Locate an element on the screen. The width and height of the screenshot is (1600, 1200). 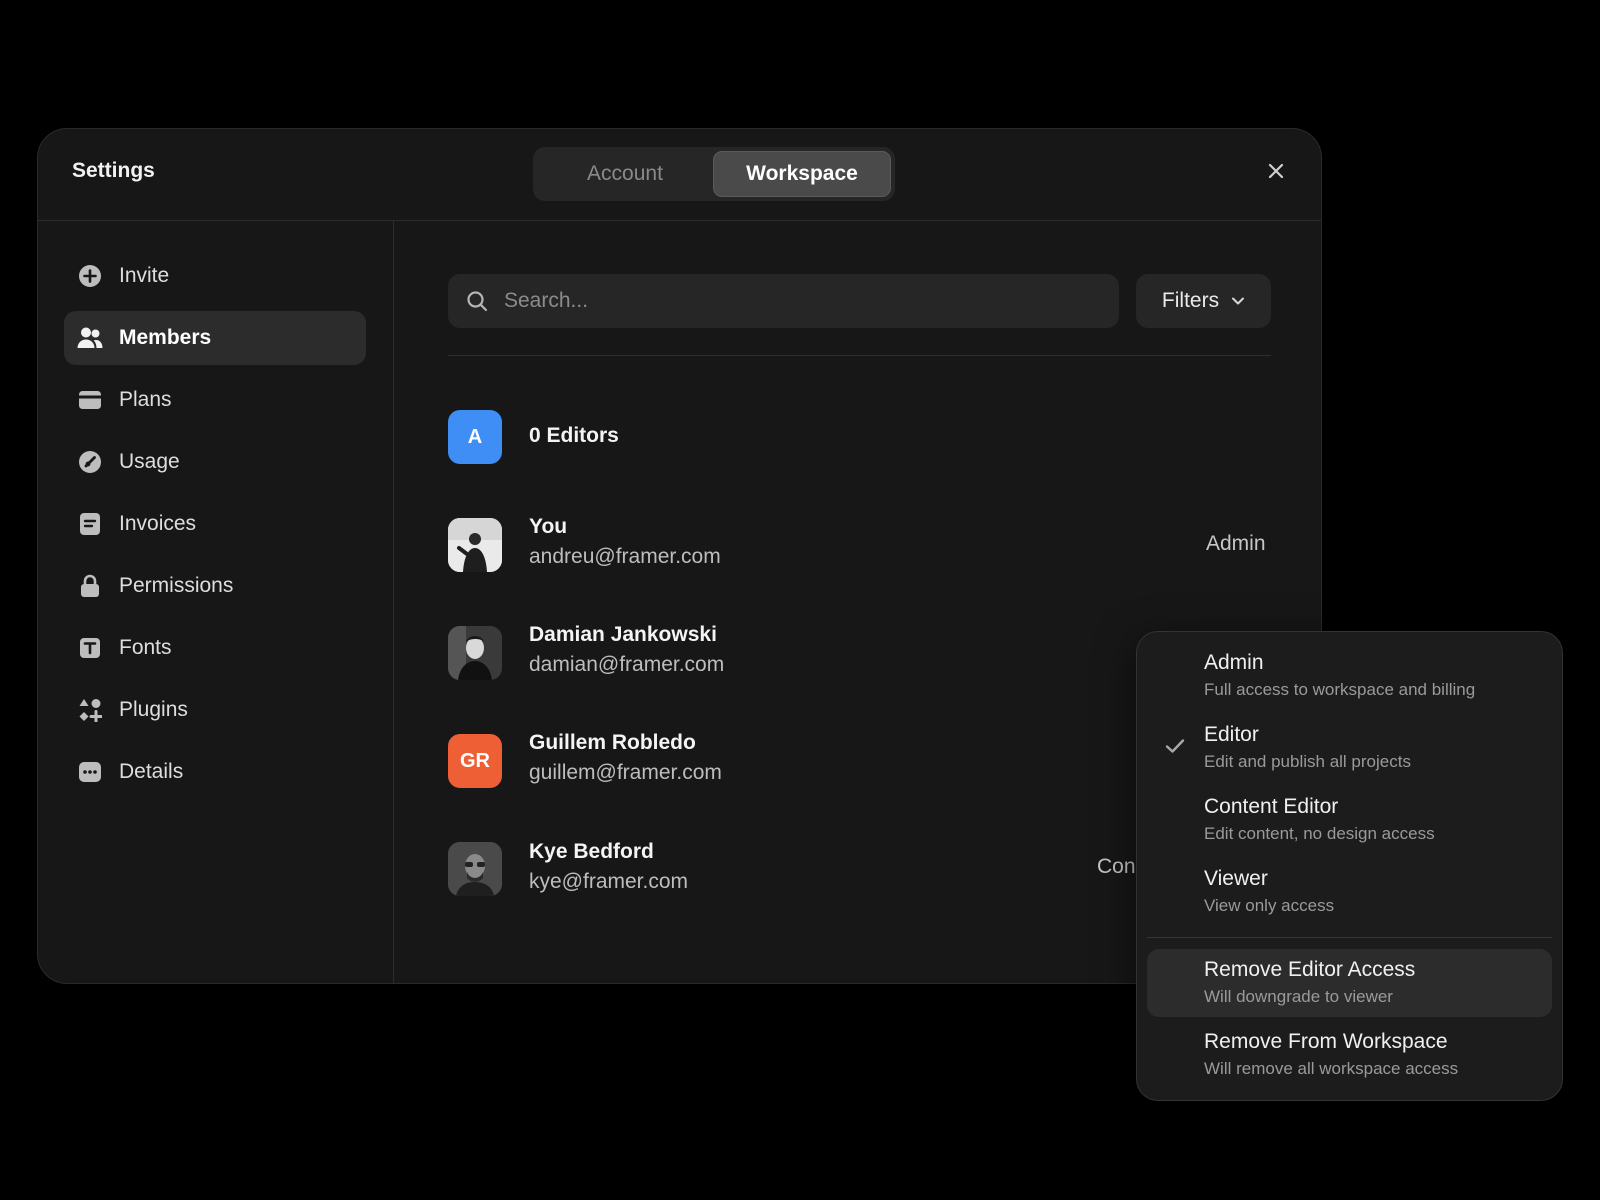
text-icon is located at coordinates (90, 648).